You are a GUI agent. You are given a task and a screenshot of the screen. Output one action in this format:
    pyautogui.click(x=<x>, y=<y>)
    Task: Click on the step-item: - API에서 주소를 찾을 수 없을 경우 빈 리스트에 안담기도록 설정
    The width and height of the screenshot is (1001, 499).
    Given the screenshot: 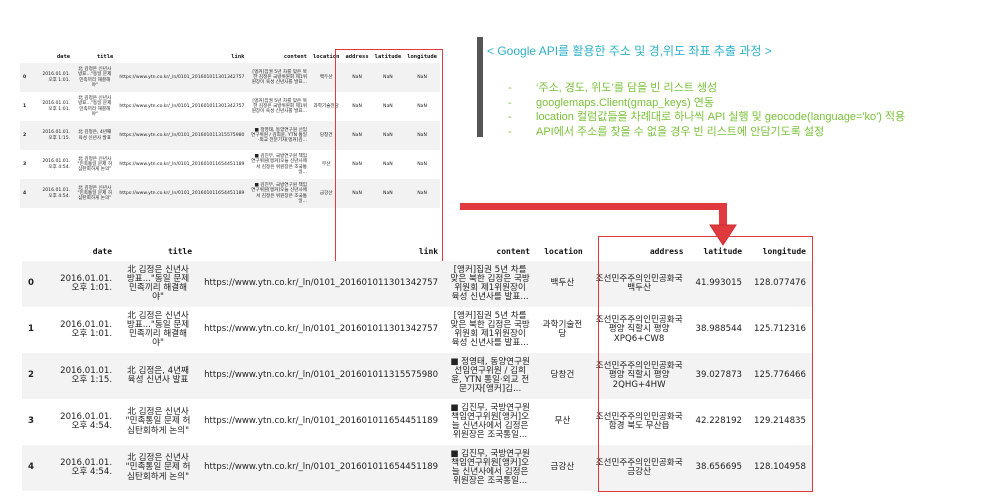 What is the action you would take?
    pyautogui.click(x=706, y=130)
    